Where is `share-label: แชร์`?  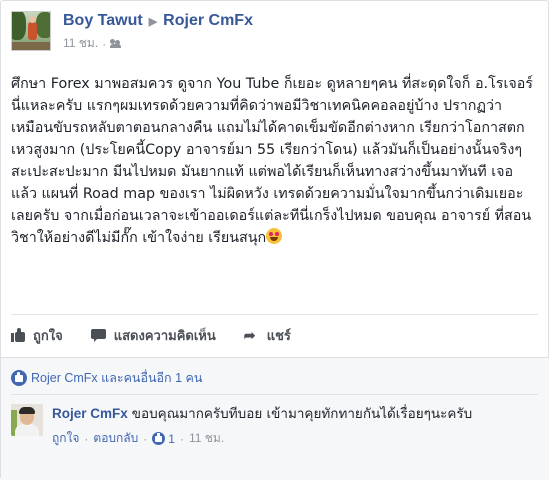
share-label: แชร์ is located at coordinates (278, 335).